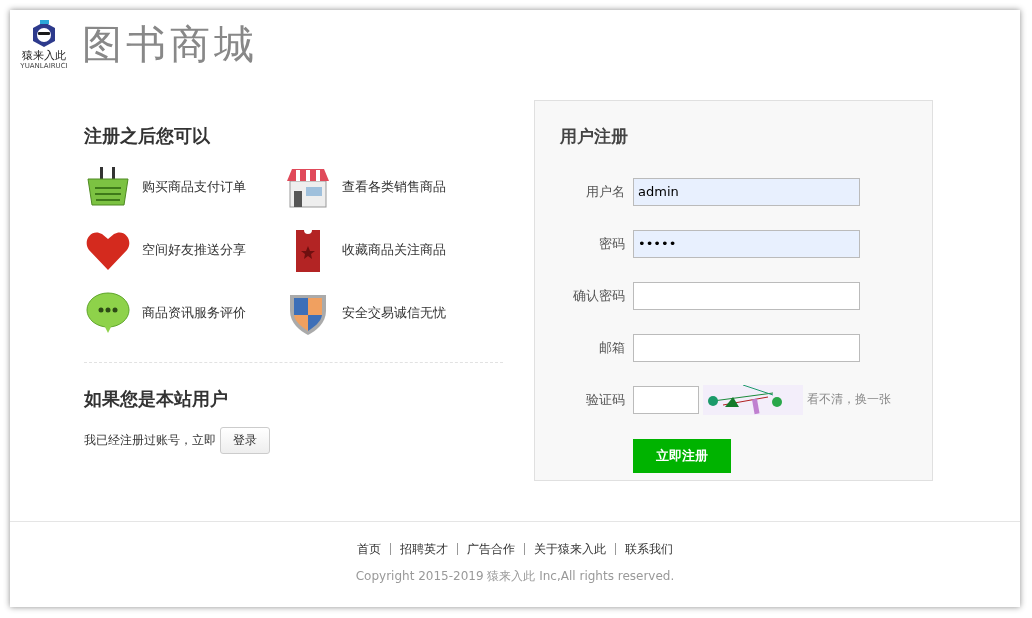 Image resolution: width=1032 pixels, height=618 pixels. What do you see at coordinates (599, 295) in the screenshot?
I see `field-label: 确认密码` at bounding box center [599, 295].